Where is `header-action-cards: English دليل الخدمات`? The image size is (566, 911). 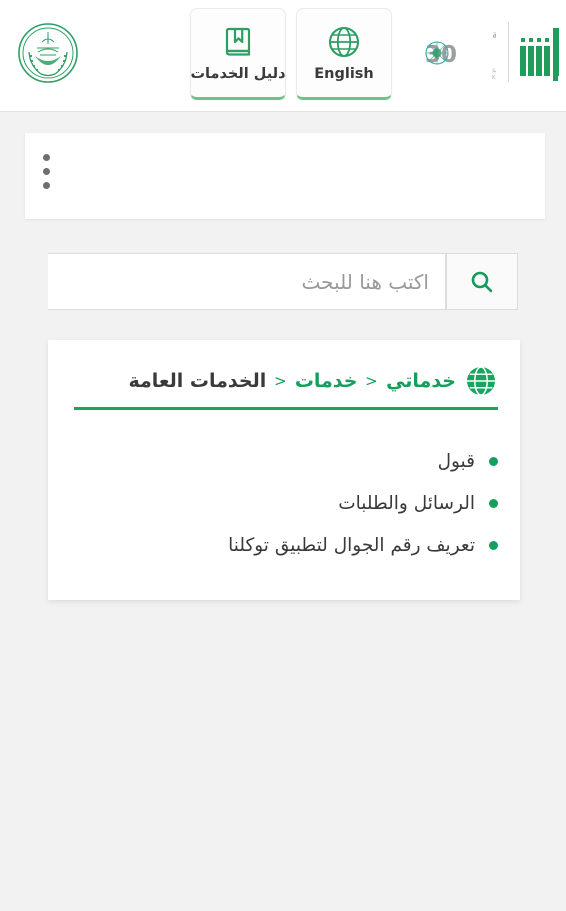 header-action-cards: English دليل الخدمات is located at coordinates (291, 54).